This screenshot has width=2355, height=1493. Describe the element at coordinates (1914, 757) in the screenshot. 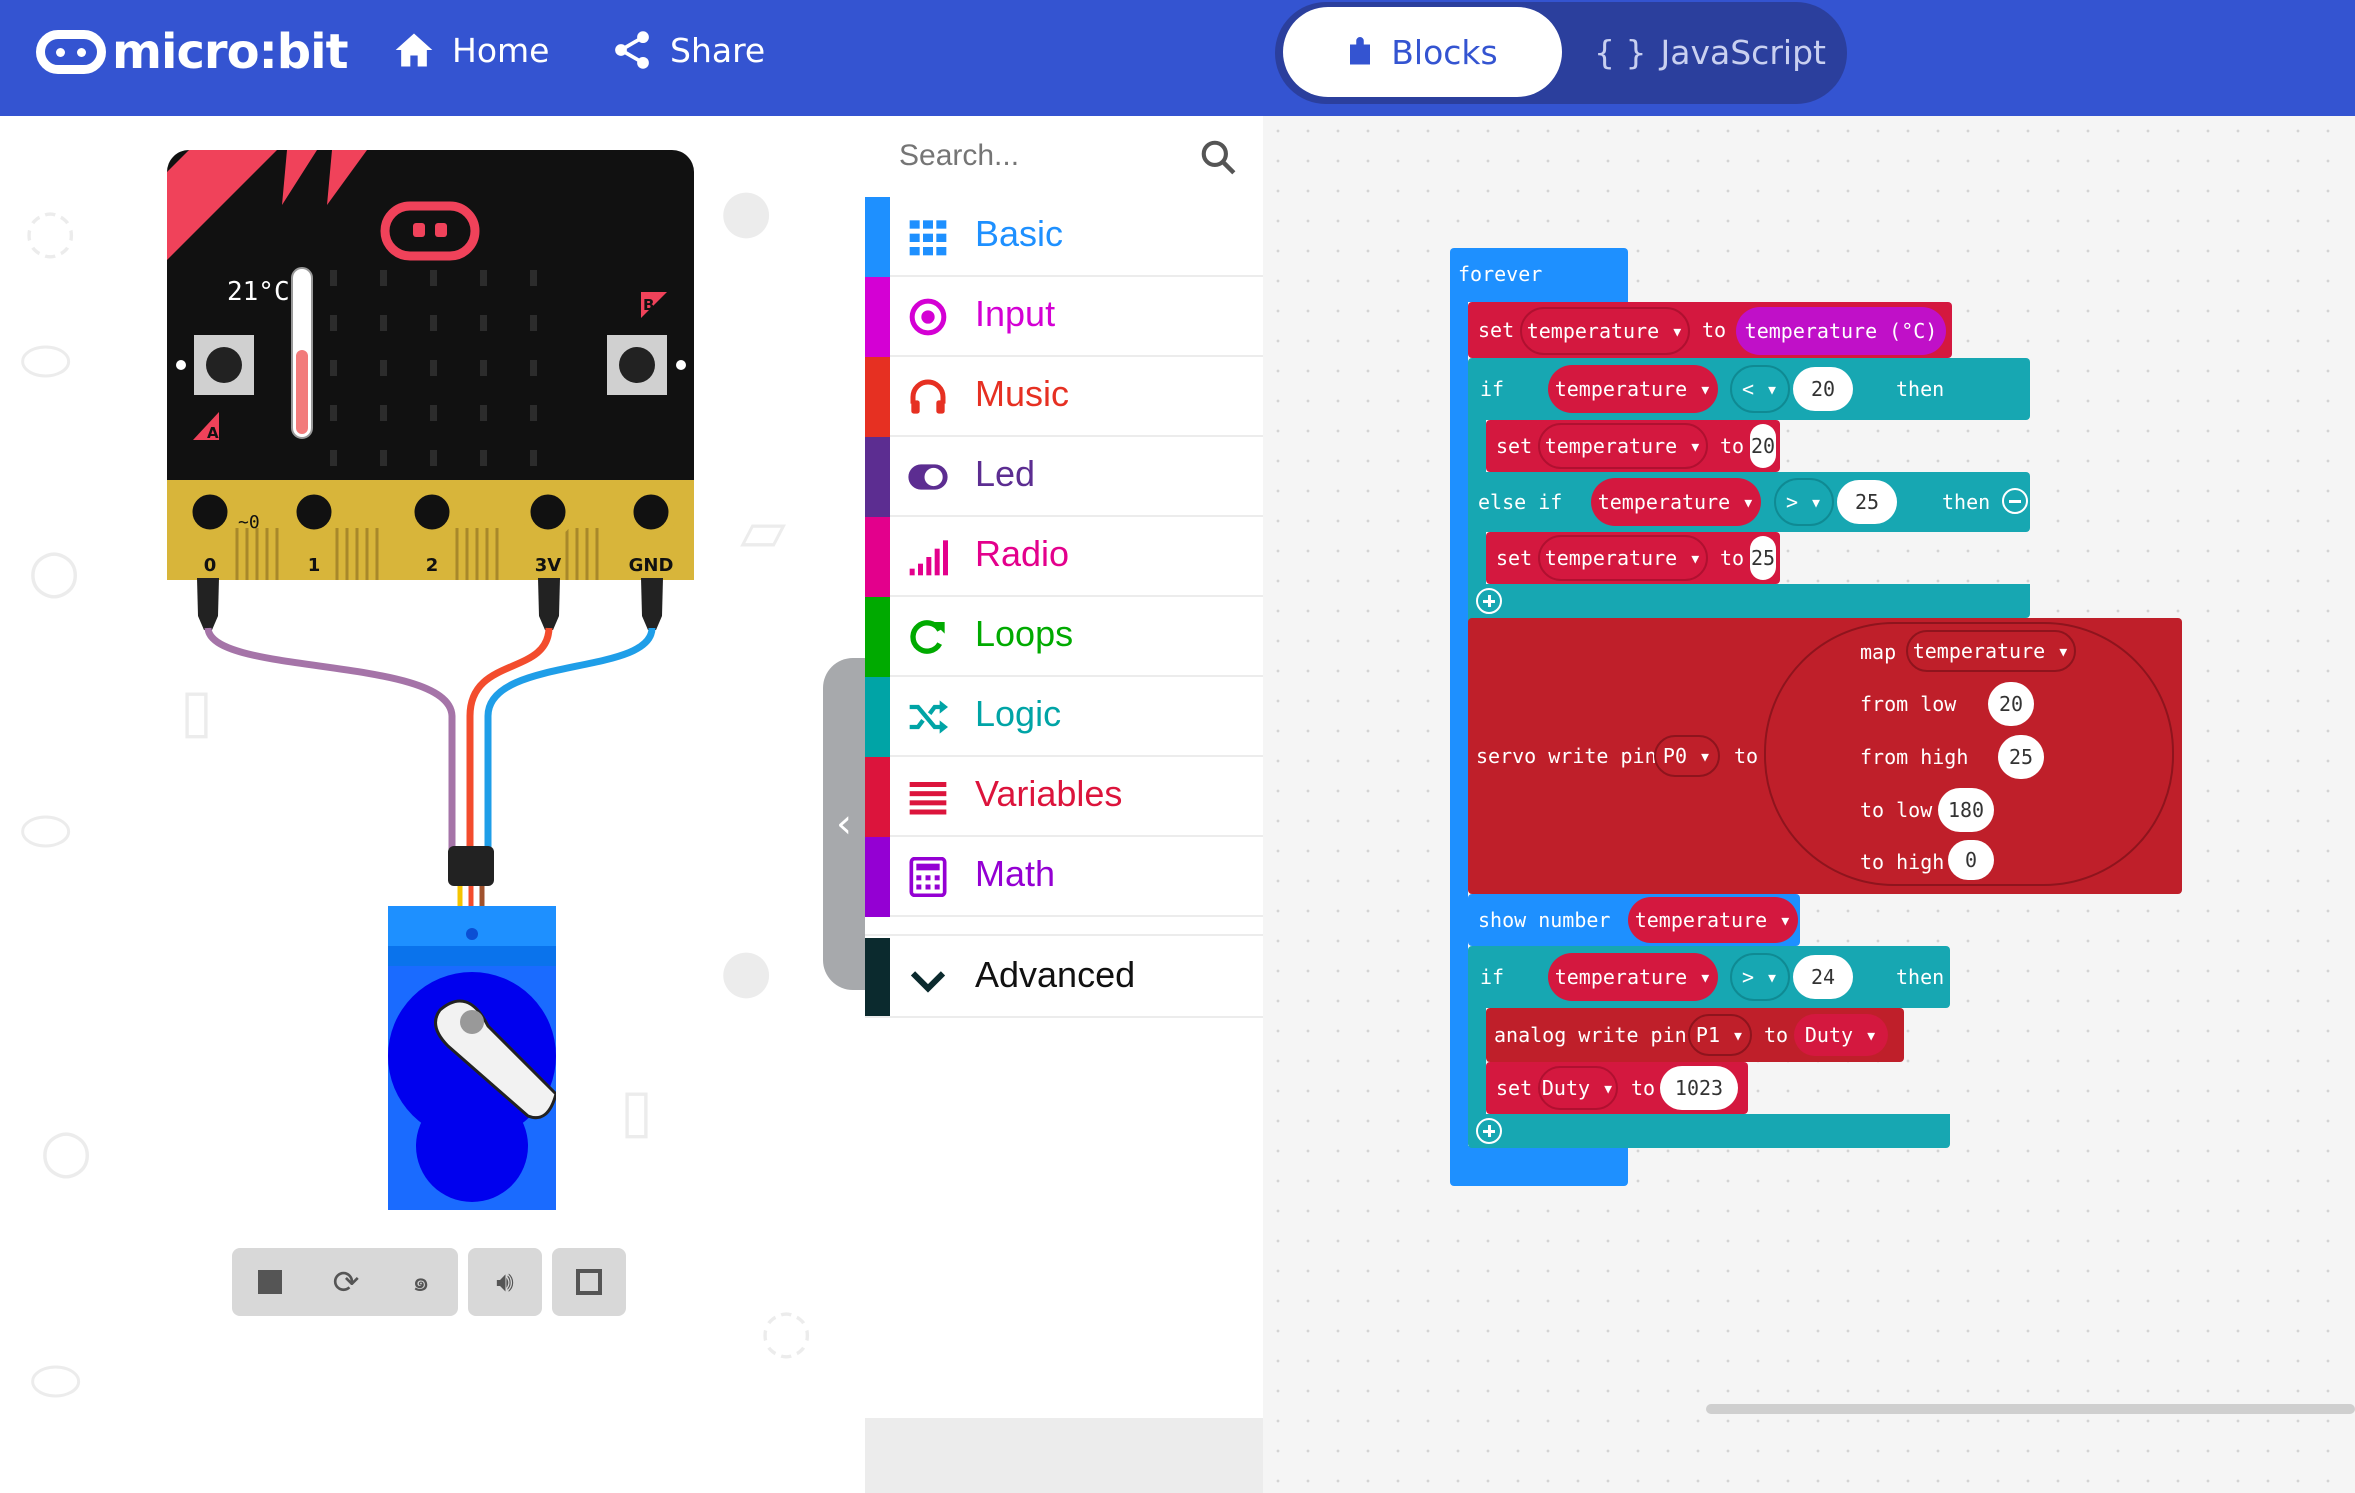

I see `from-high-label: from high` at that location.